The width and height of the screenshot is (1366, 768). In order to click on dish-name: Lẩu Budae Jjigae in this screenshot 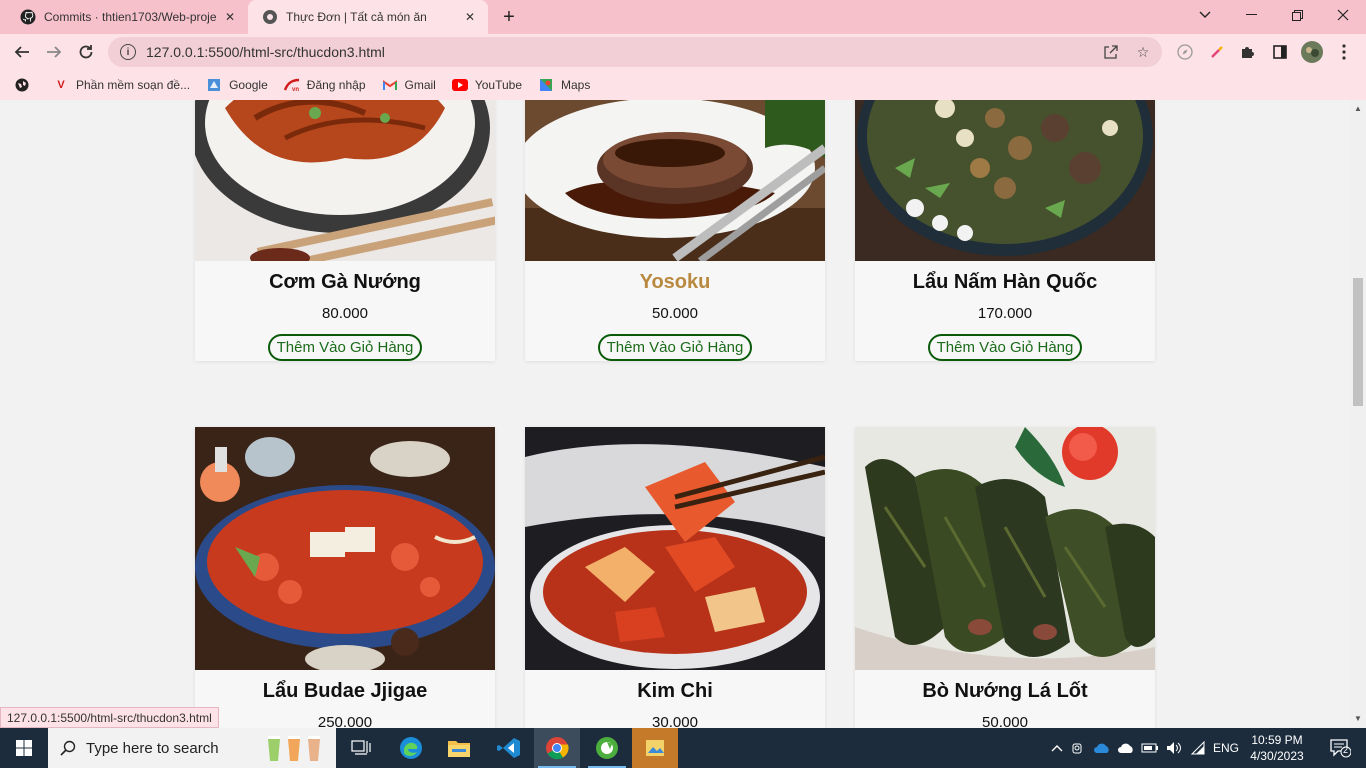, I will do `click(345, 691)`.